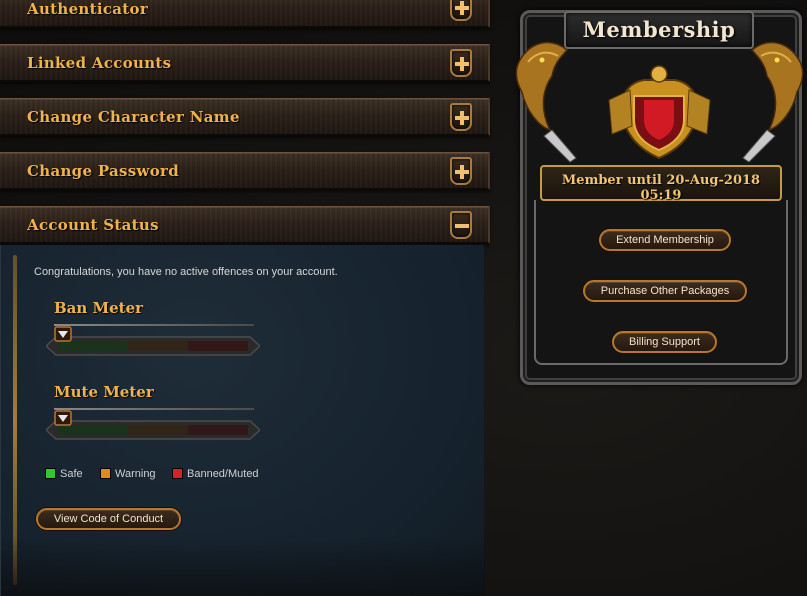  Describe the element at coordinates (154, 409) in the screenshot. I see `mute-meter-line` at that location.